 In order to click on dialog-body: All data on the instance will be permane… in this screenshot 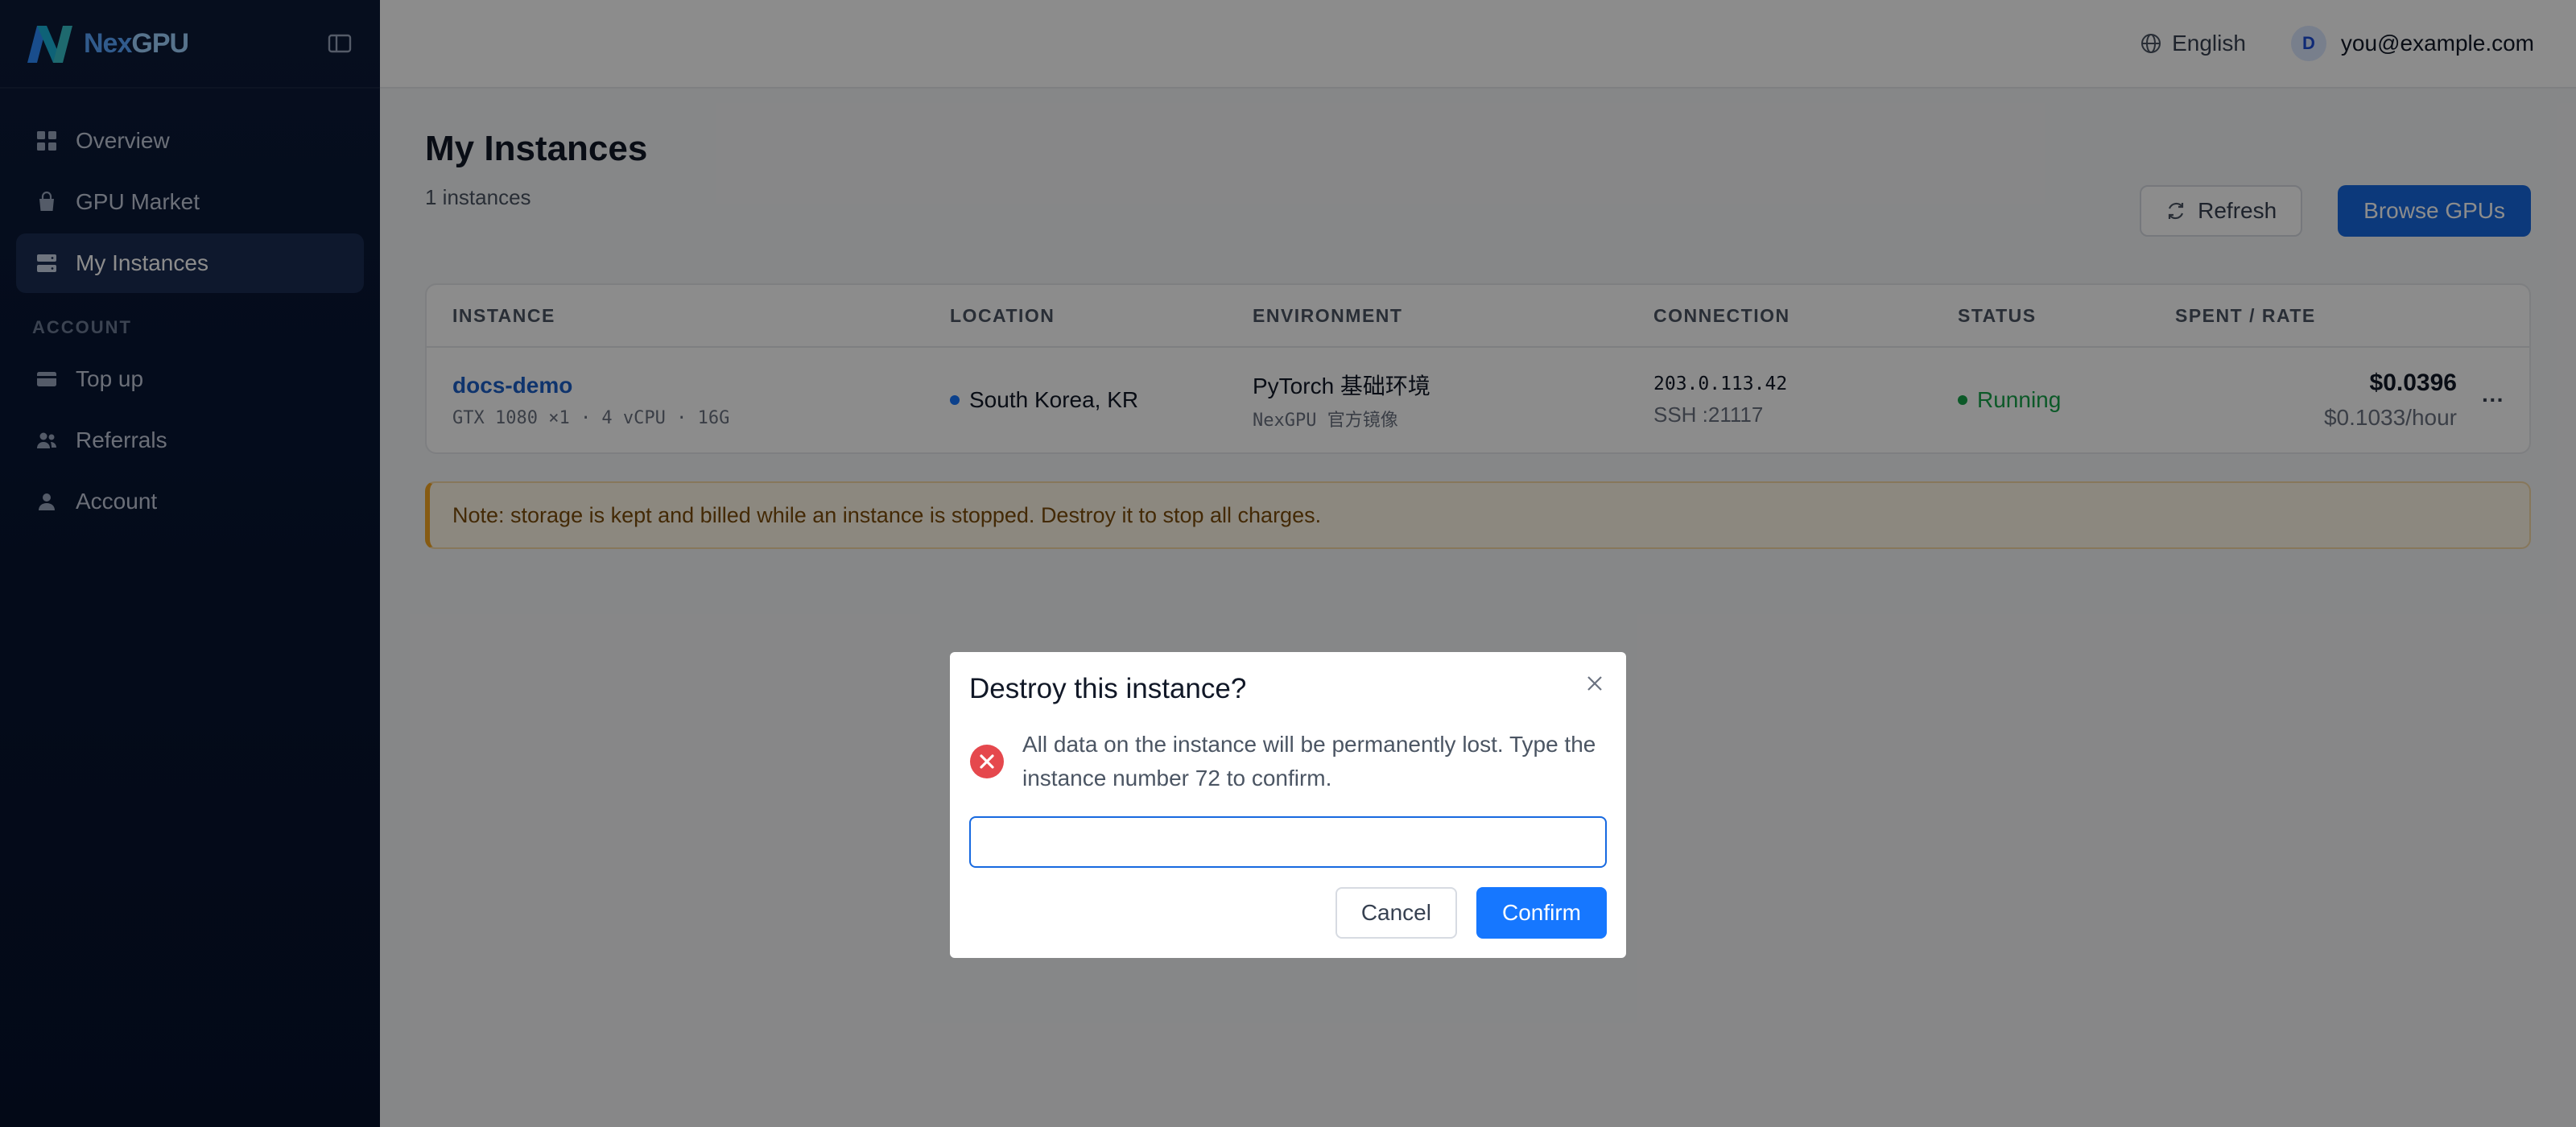, I will do `click(1288, 761)`.